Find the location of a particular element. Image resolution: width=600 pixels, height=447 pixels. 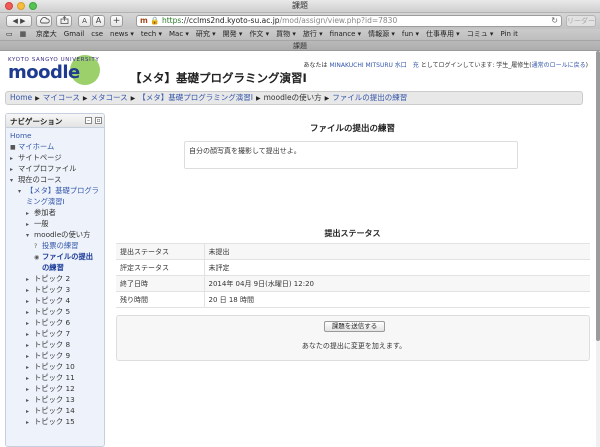

breadcrumb-item: Home is located at coordinates (21, 97).